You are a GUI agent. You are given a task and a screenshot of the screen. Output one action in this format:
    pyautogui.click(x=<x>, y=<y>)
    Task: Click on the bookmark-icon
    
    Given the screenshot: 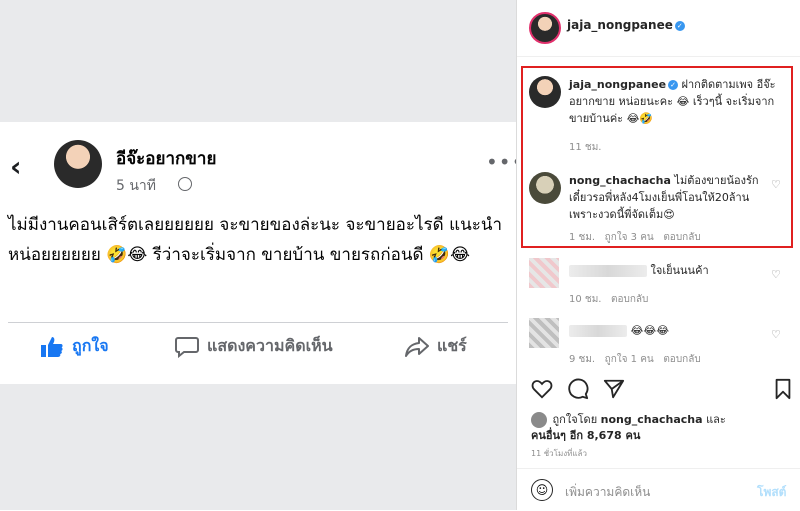 What is the action you would take?
    pyautogui.click(x=783, y=389)
    